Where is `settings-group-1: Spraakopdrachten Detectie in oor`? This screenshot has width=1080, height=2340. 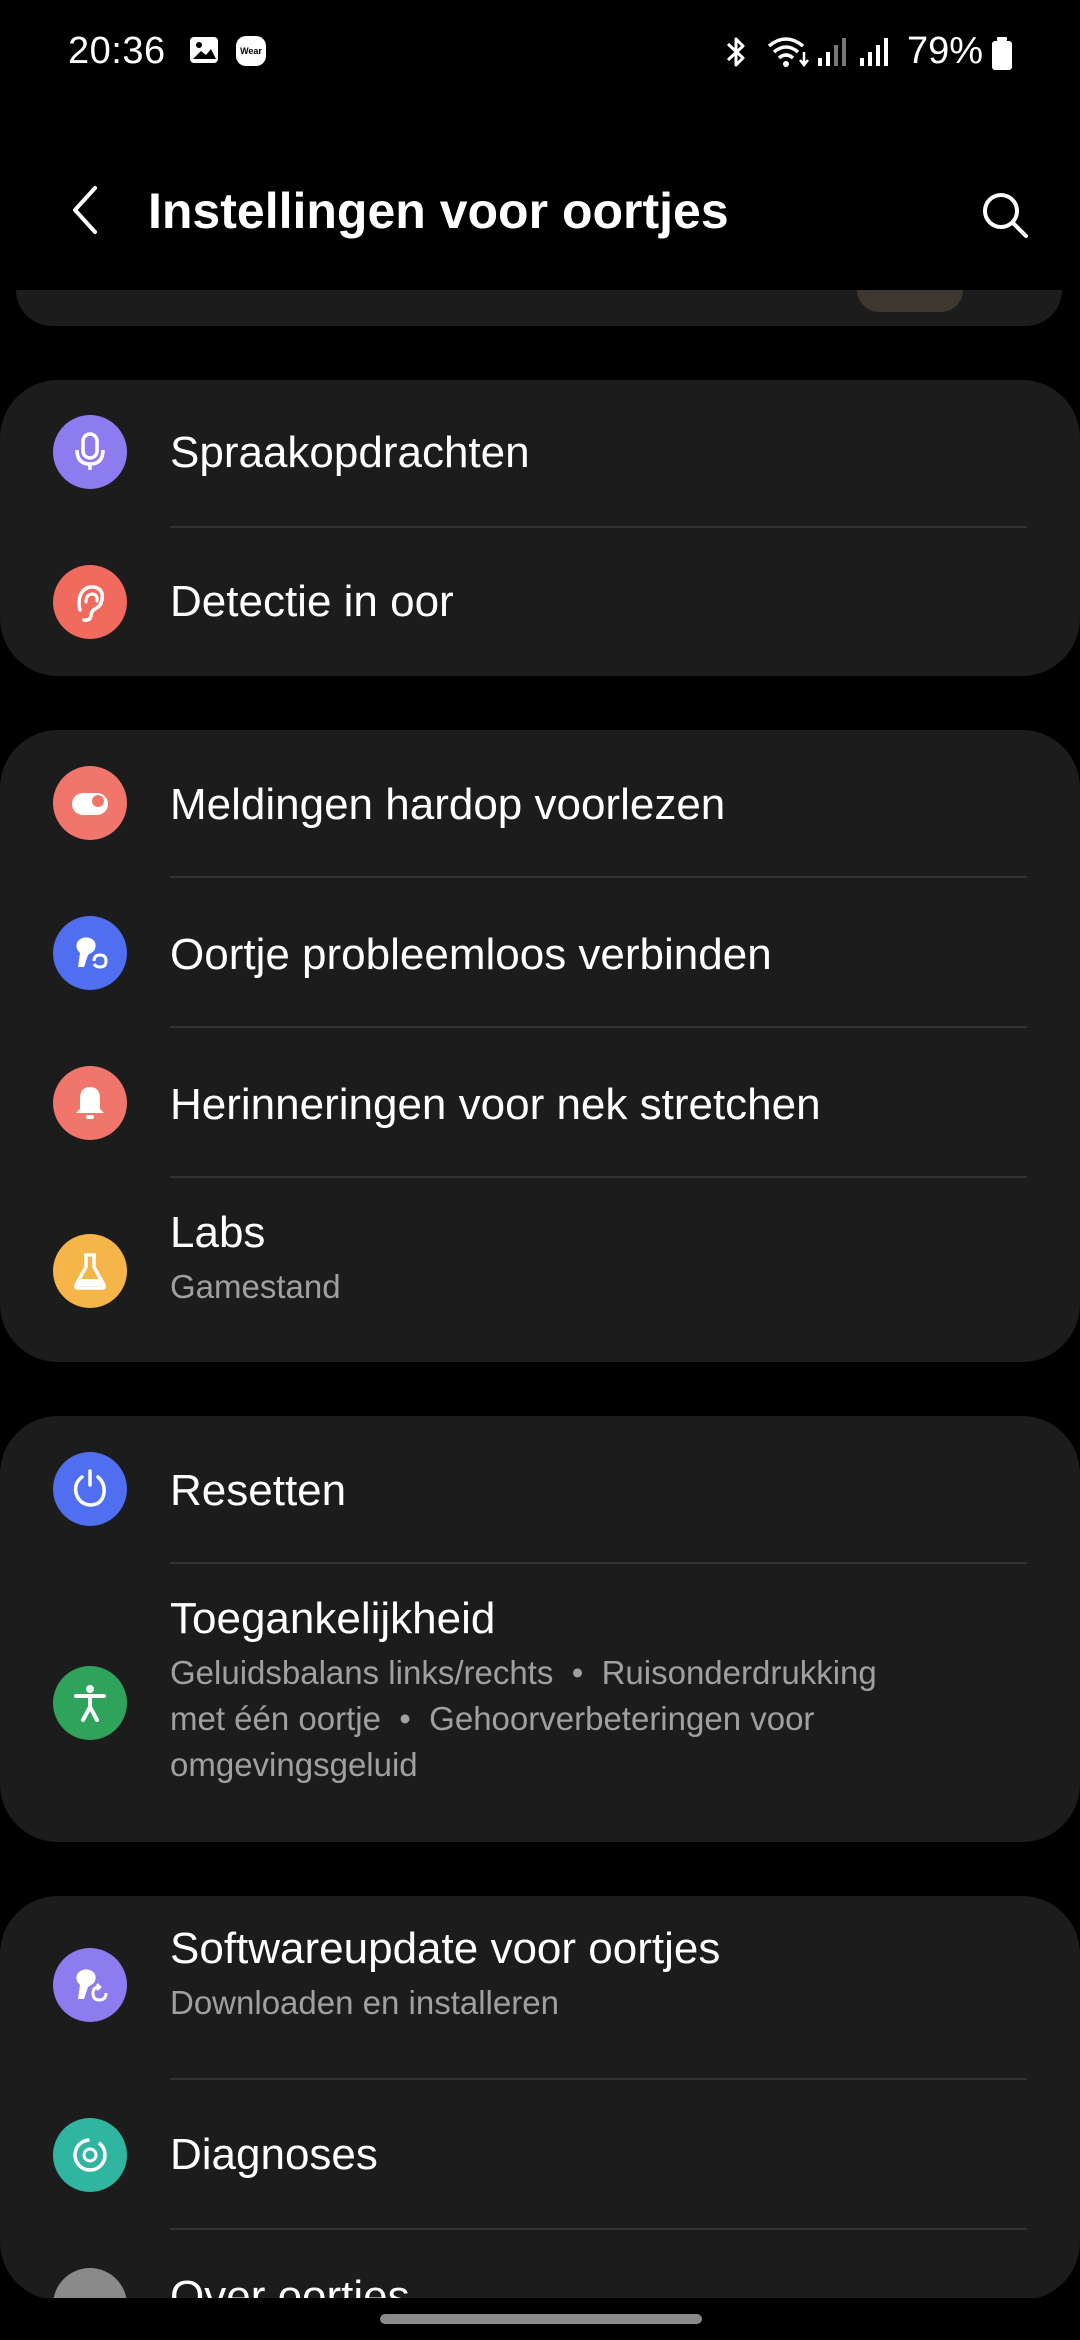
settings-group-1: Spraakopdrachten Detectie in oor is located at coordinates (540, 528).